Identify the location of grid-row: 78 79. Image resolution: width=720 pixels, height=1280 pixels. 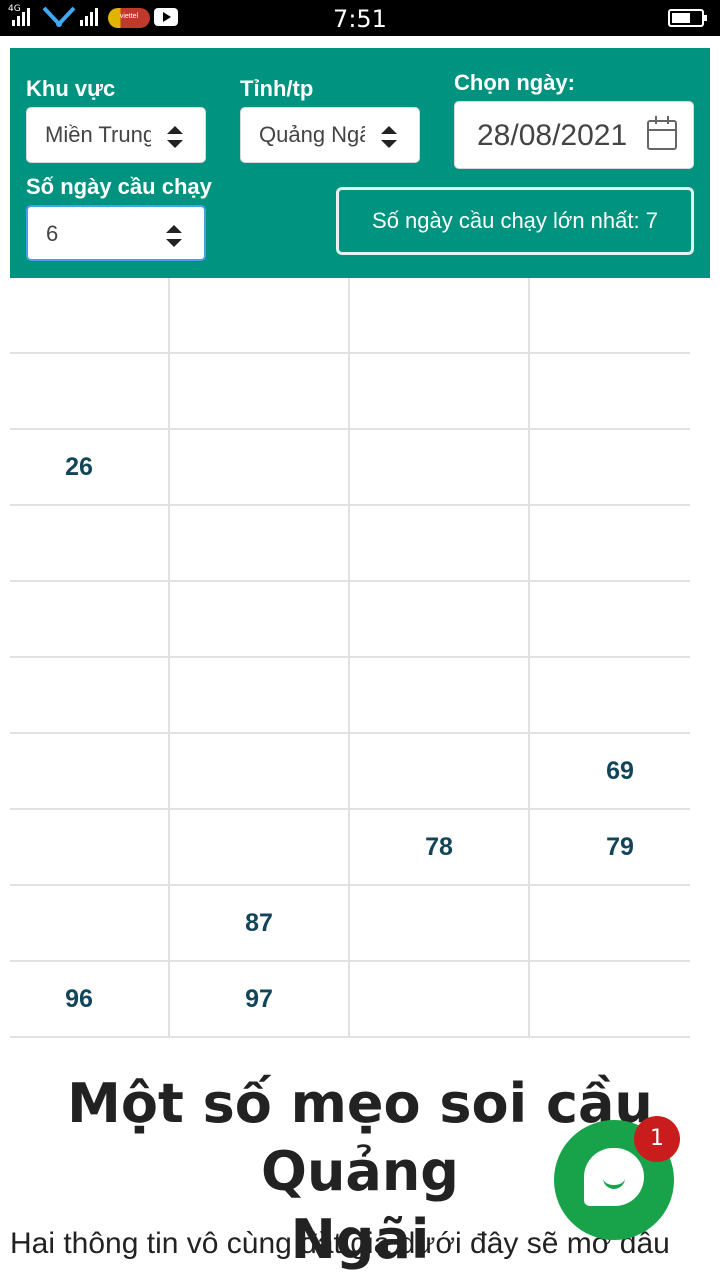
(360, 848).